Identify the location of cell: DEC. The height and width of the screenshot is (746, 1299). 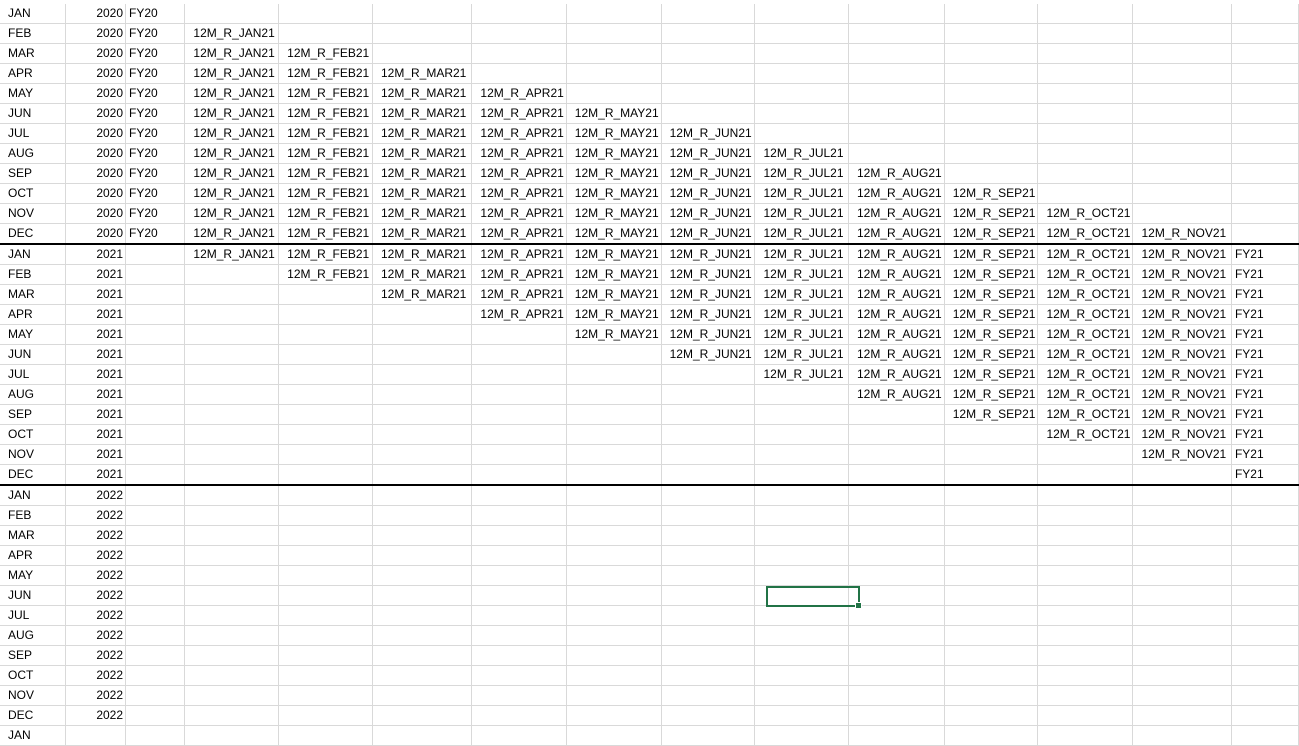
(33, 234).